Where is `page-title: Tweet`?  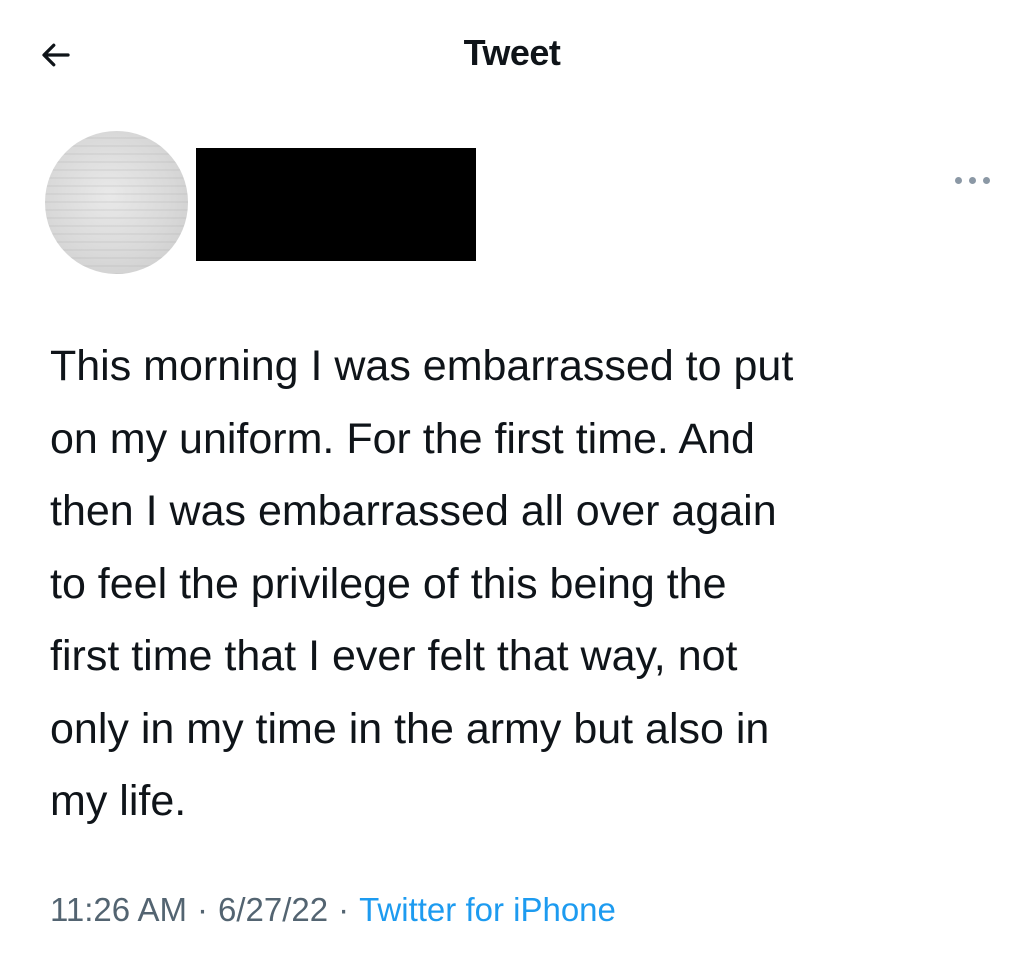 page-title: Tweet is located at coordinates (512, 52).